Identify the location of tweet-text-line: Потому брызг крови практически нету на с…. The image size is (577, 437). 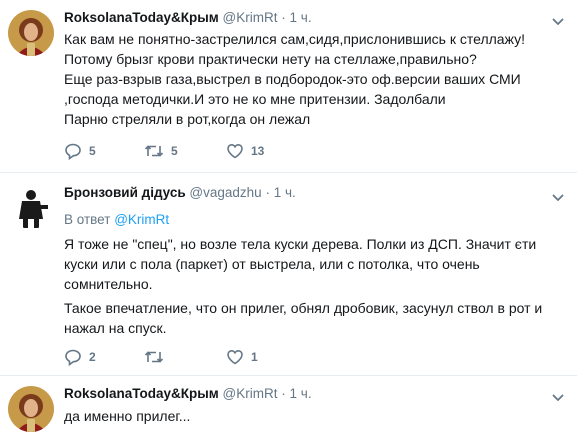
(270, 59).